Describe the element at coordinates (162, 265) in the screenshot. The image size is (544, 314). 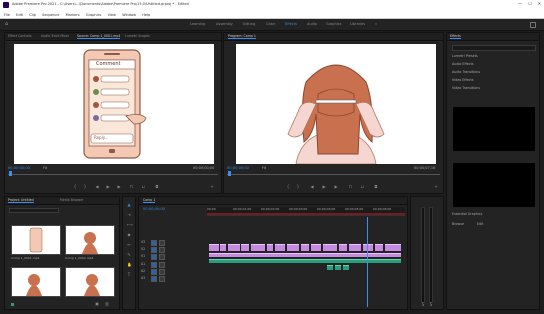
I see `a1-lock-icon` at that location.